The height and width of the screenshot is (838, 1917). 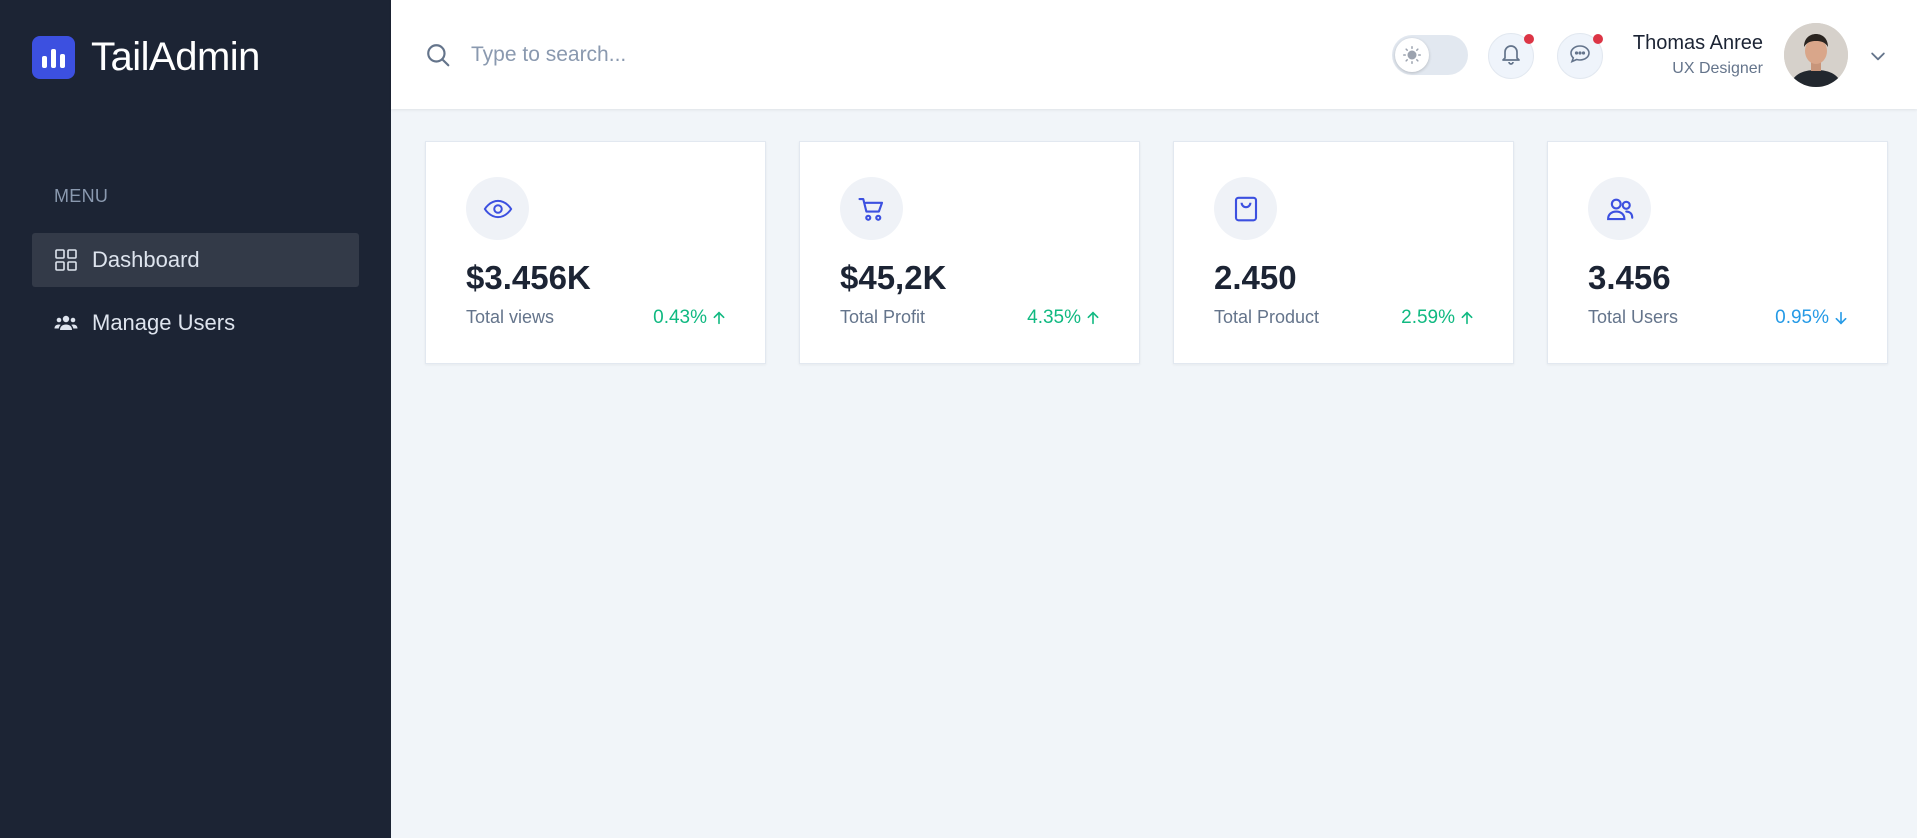 What do you see at coordinates (871, 208) in the screenshot?
I see `cart-icon` at bounding box center [871, 208].